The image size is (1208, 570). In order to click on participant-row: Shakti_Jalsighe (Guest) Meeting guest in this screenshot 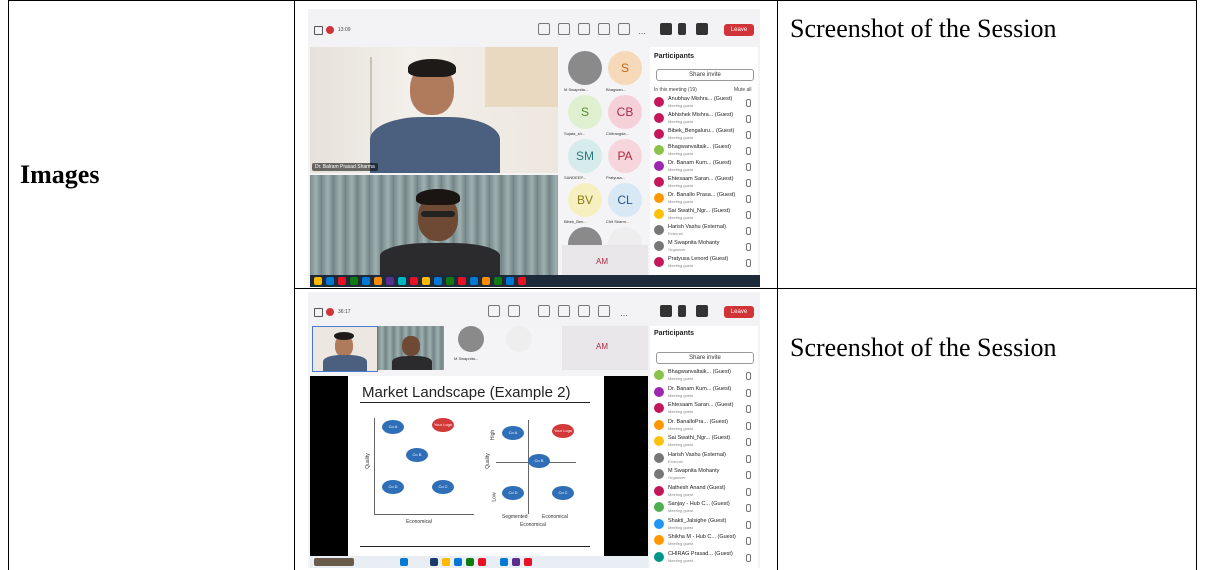, I will do `click(704, 525)`.